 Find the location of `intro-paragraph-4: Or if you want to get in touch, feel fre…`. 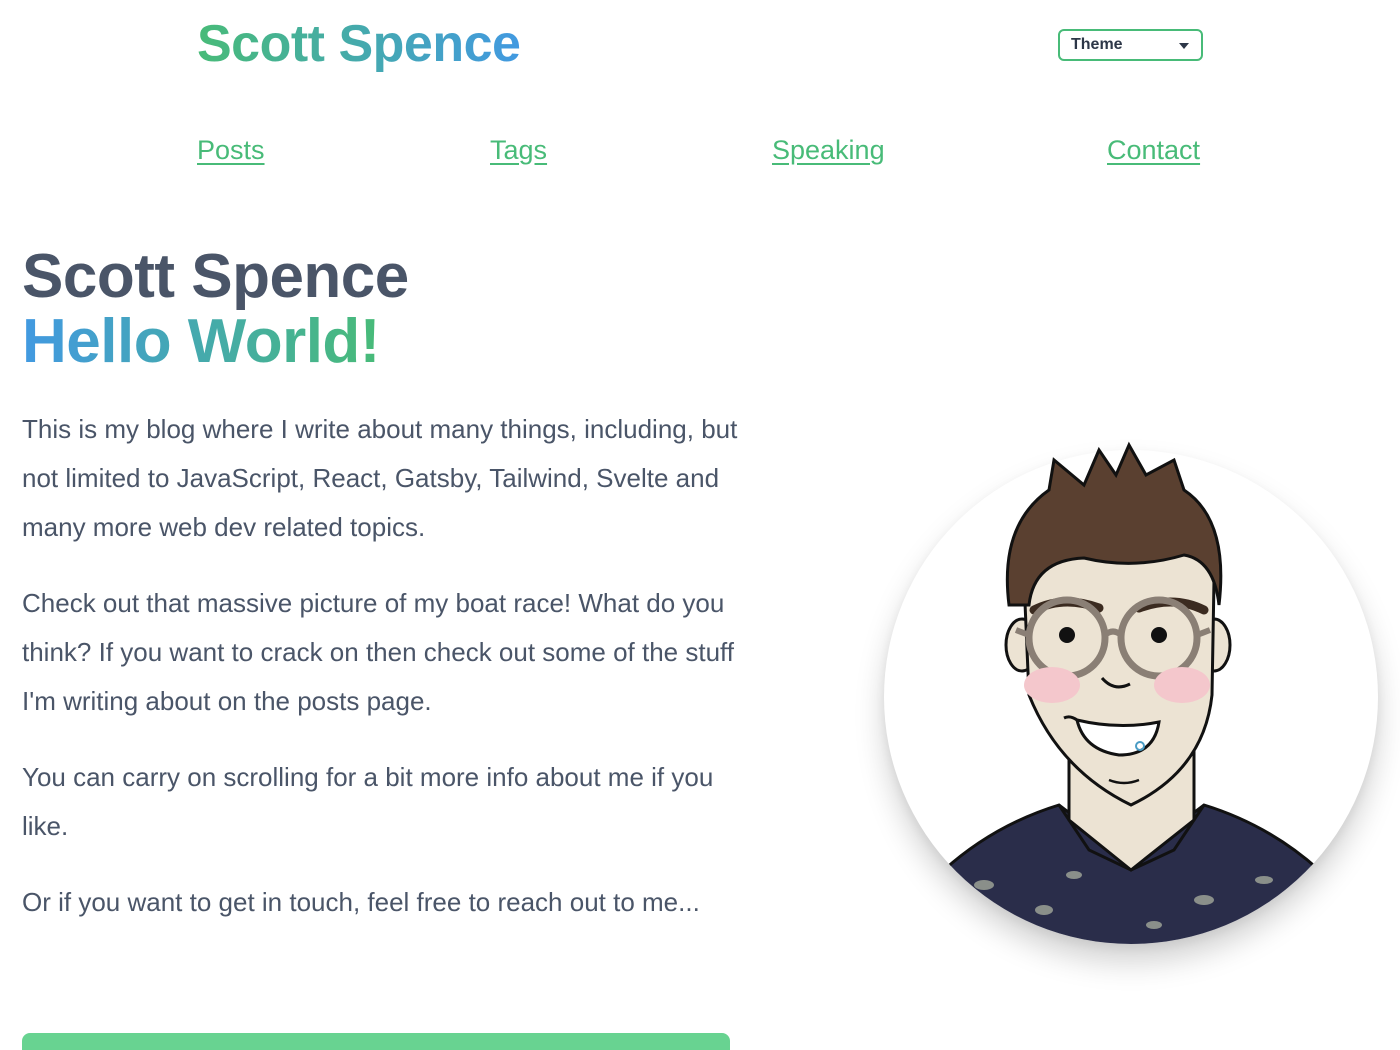

intro-paragraph-4: Or if you want to get in touch, feel fre… is located at coordinates (361, 902).